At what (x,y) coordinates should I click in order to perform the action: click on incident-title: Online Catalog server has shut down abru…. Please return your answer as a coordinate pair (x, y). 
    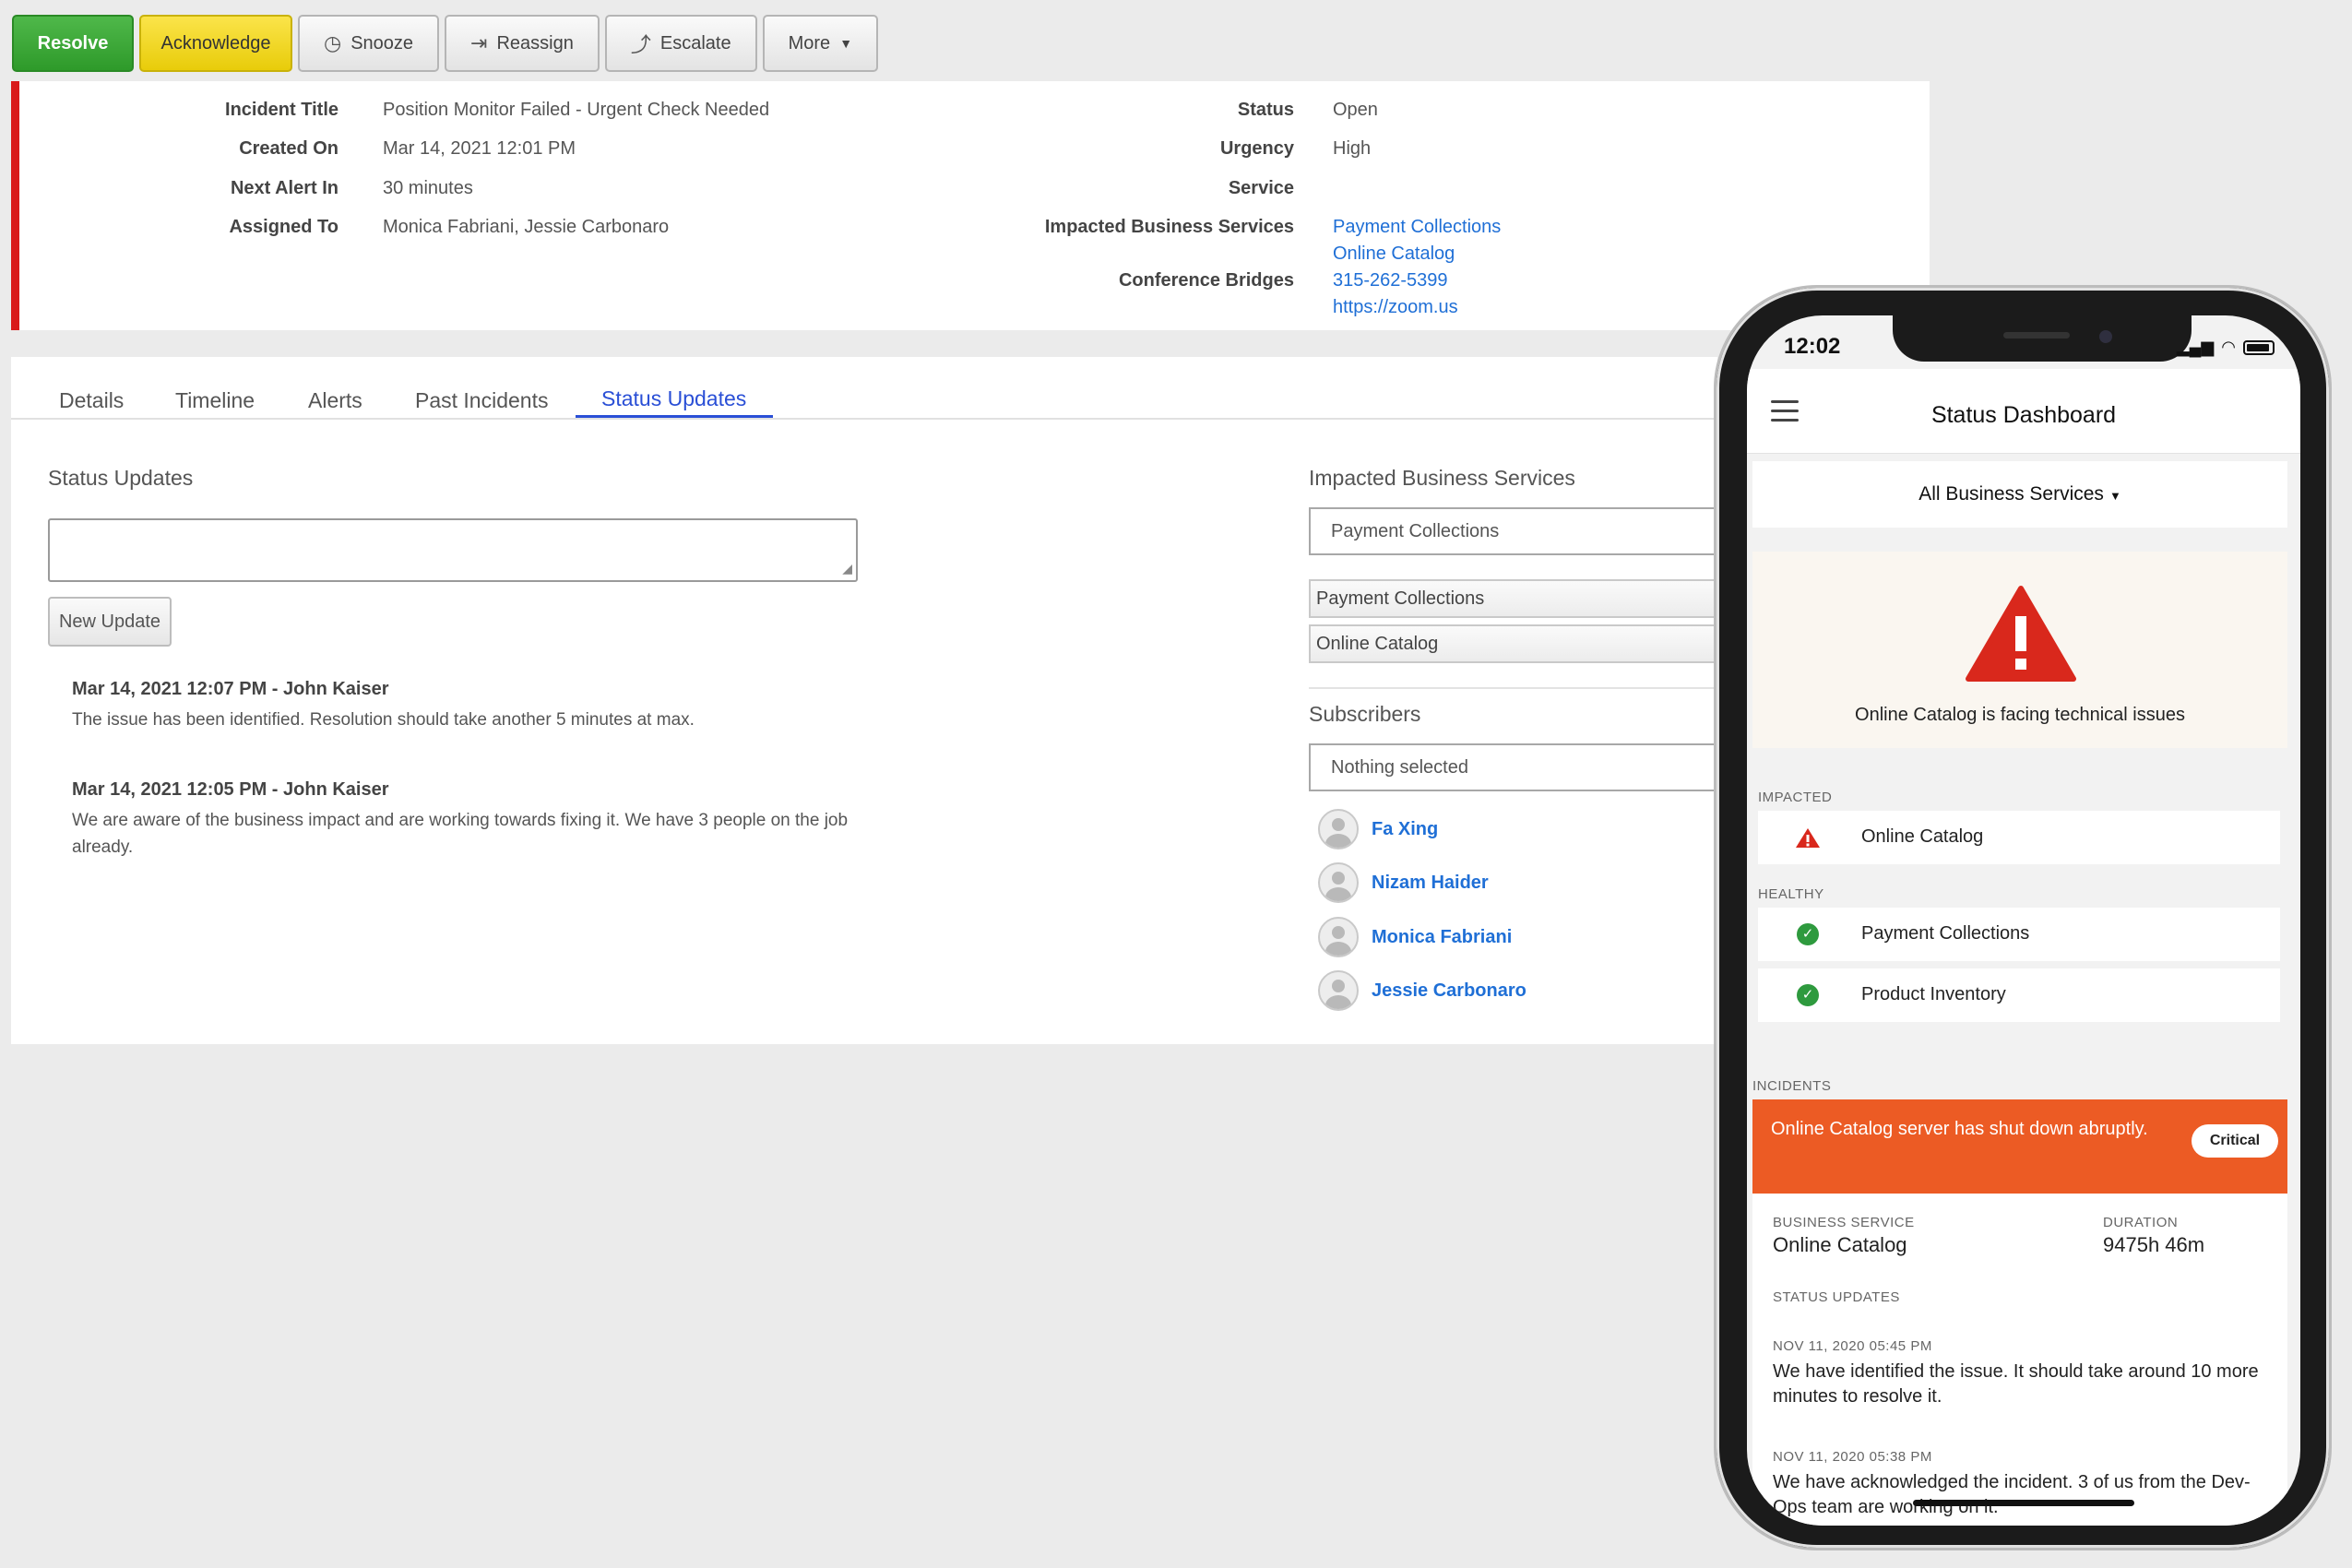
    Looking at the image, I should click on (1959, 1129).